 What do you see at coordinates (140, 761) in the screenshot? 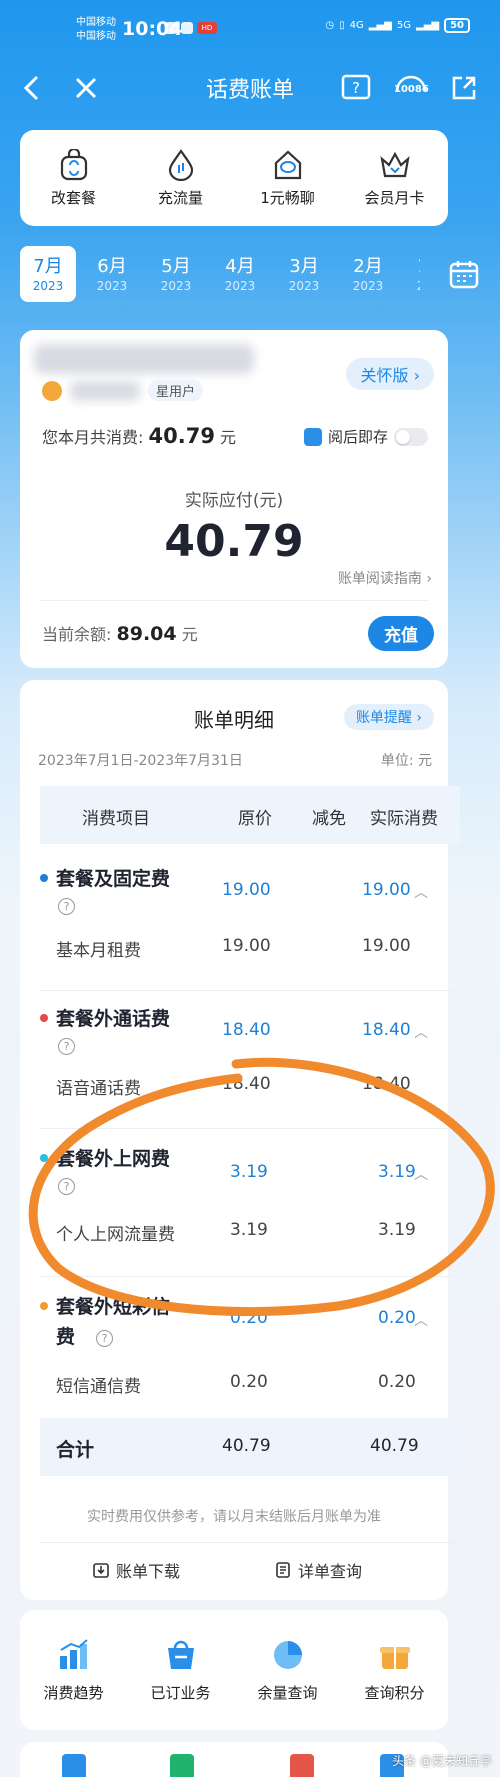
I see `bill-period: 2023年7月1日-2023年7月31日` at bounding box center [140, 761].